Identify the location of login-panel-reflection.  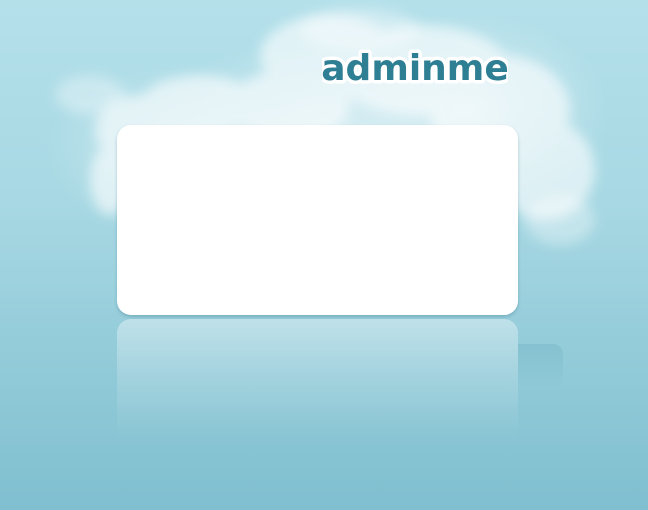
(317, 379).